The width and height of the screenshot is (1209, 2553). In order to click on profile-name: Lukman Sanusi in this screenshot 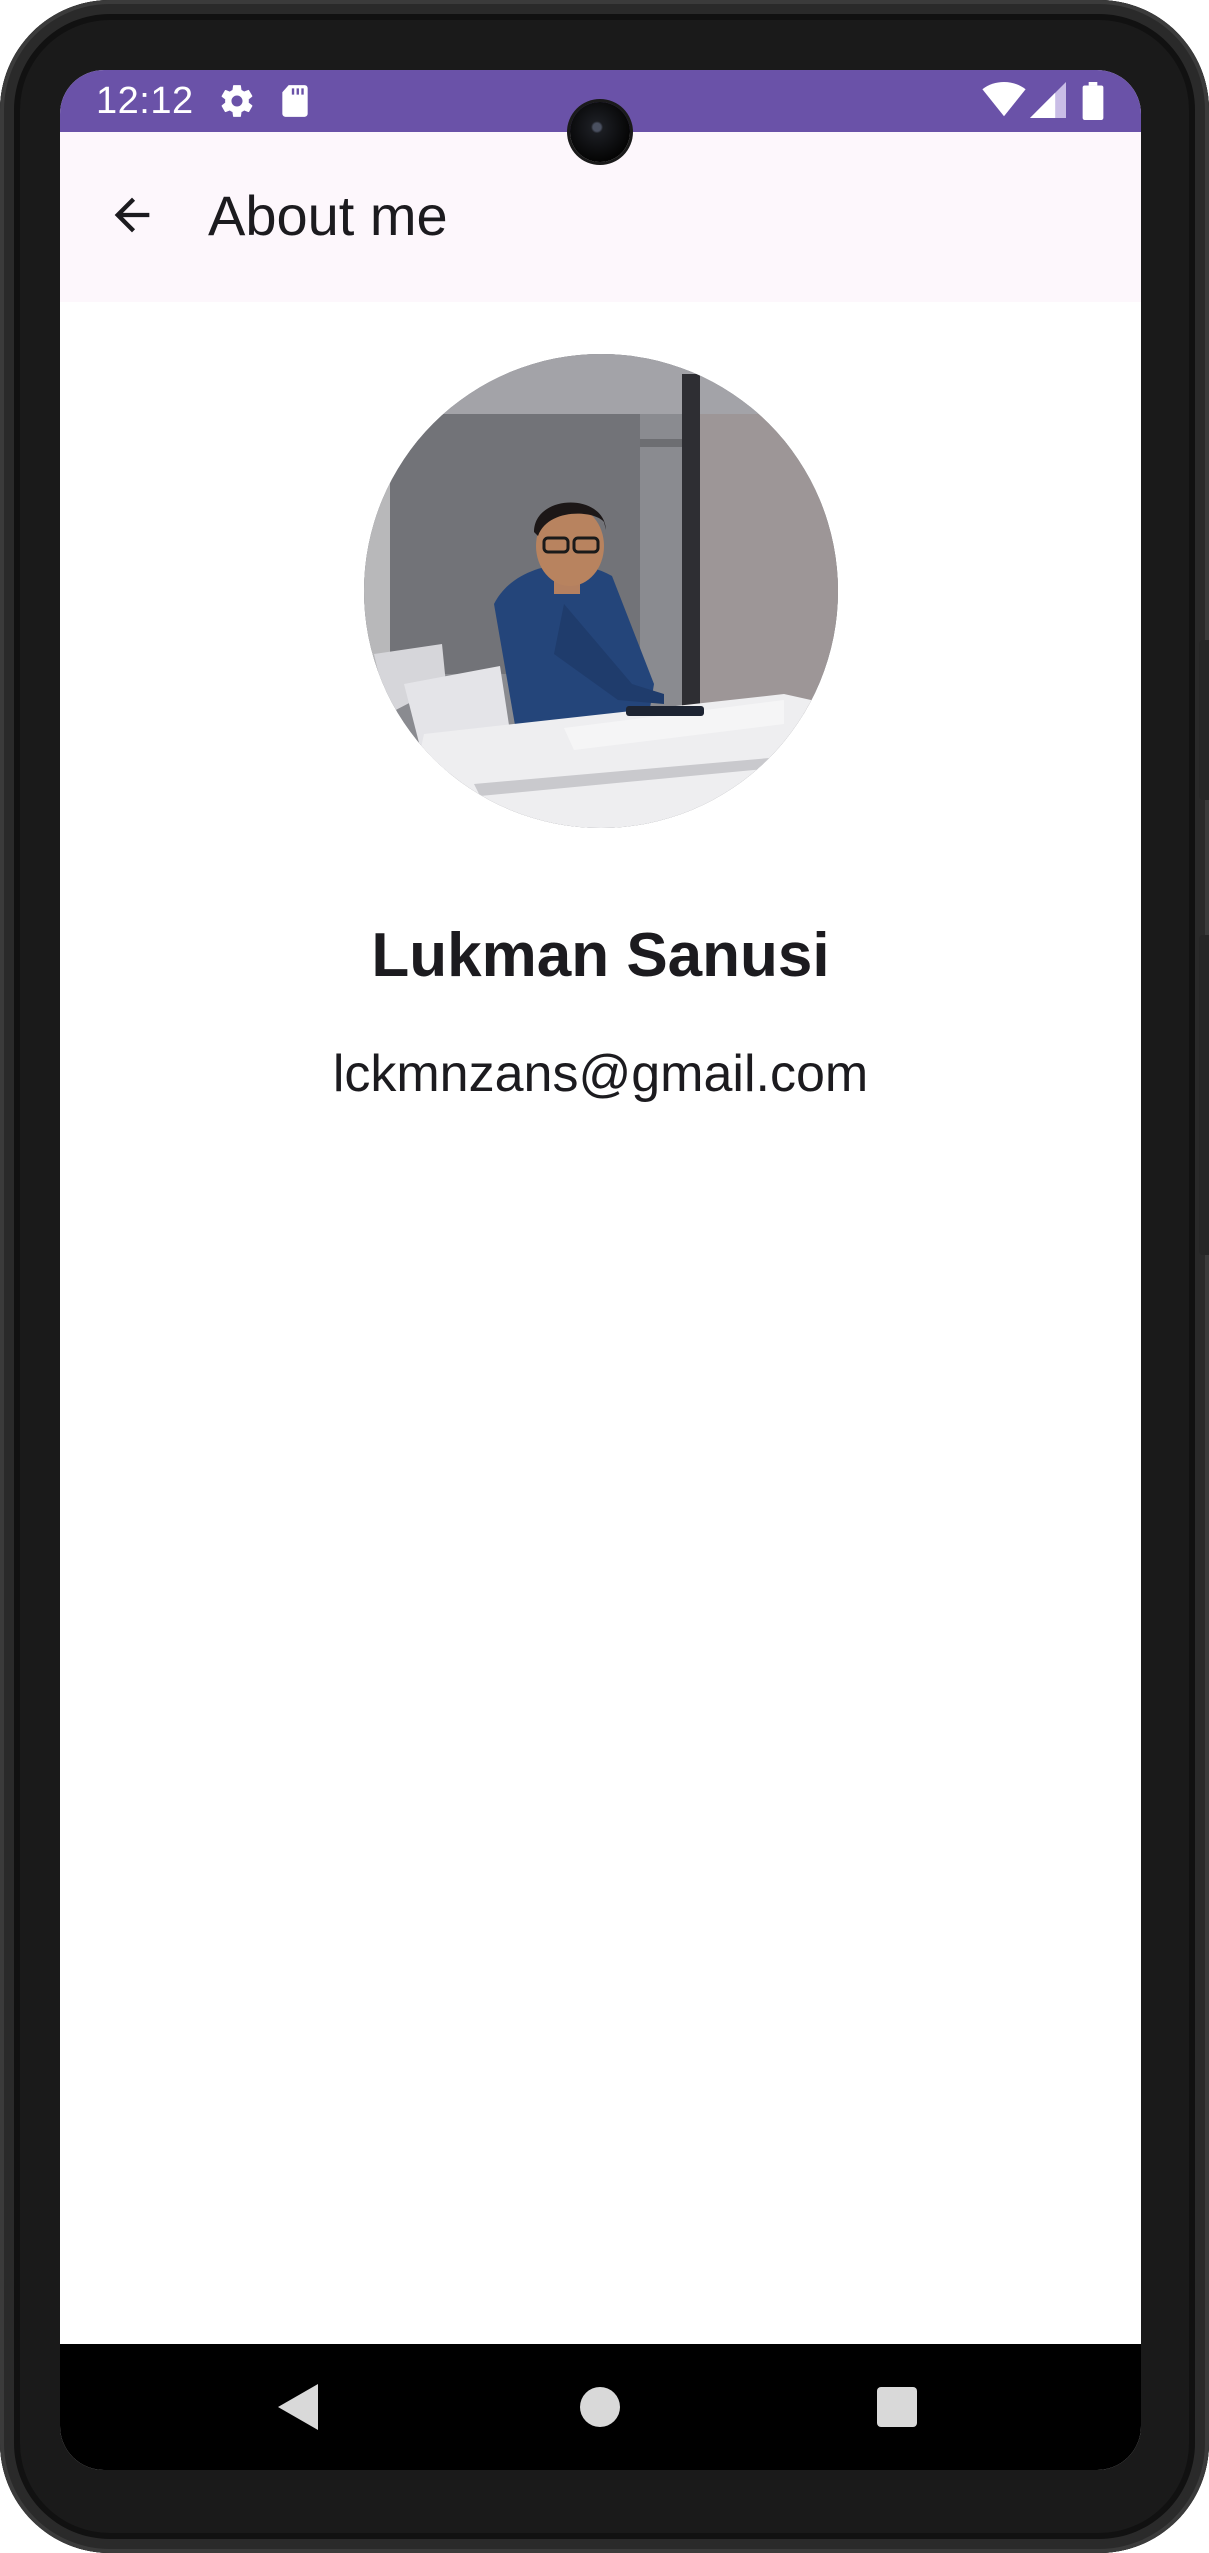, I will do `click(600, 955)`.